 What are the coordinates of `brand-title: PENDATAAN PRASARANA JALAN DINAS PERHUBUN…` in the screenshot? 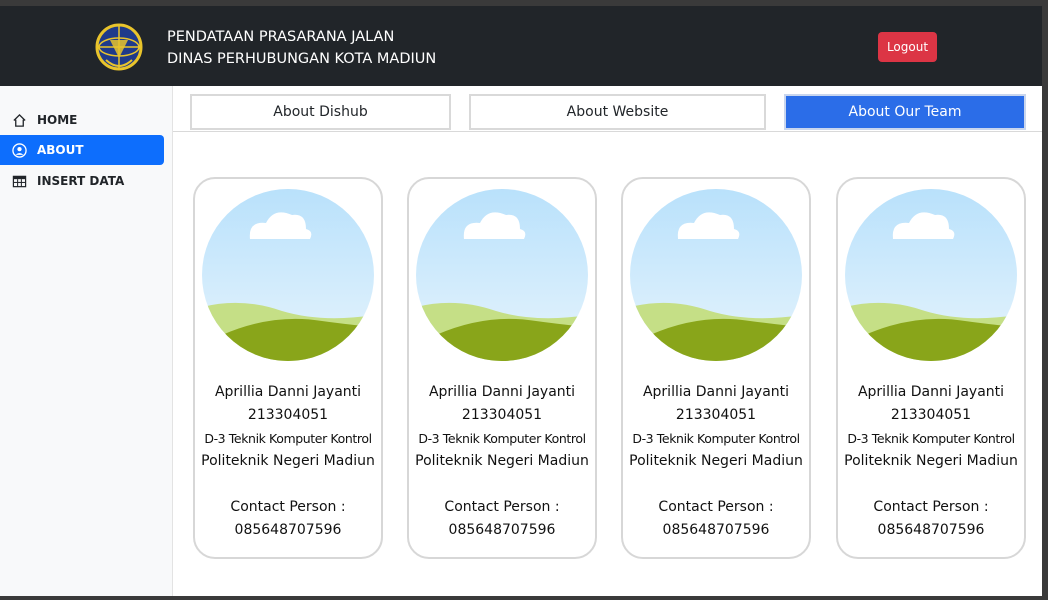 It's located at (301, 48).